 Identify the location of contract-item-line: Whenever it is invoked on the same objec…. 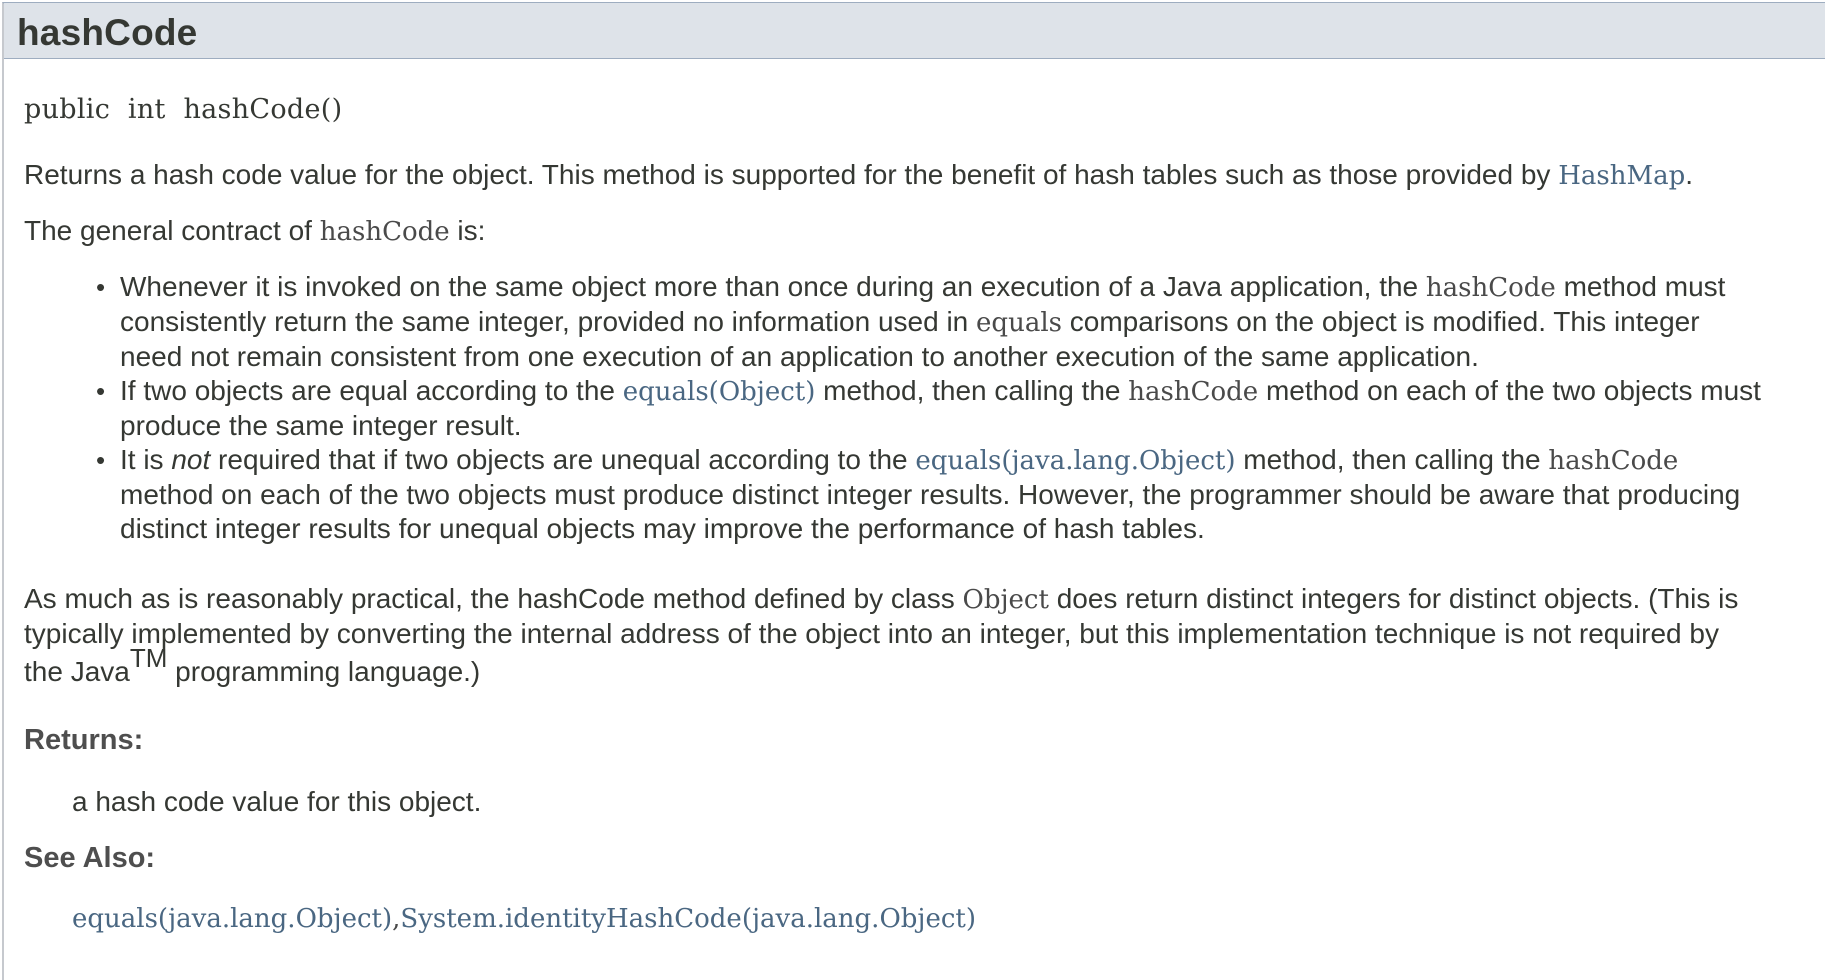
(972, 287).